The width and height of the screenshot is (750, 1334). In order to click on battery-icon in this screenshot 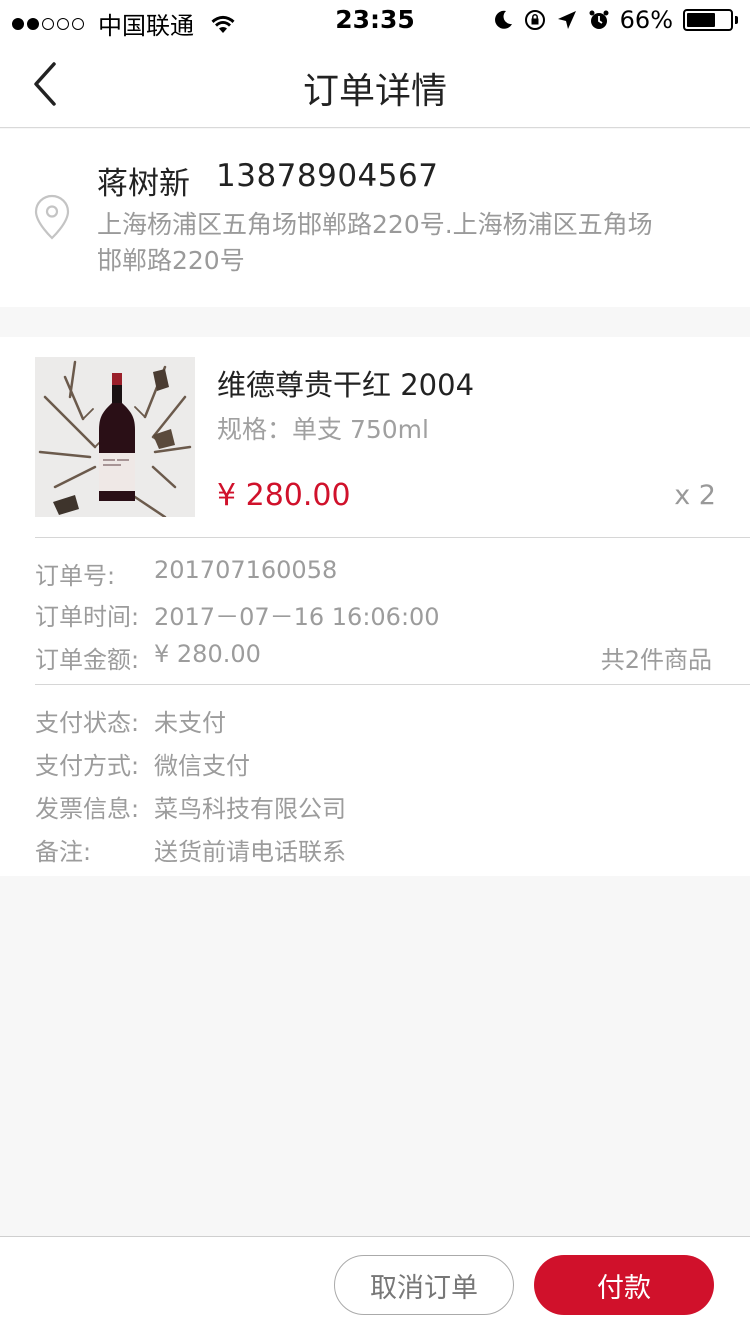, I will do `click(710, 20)`.